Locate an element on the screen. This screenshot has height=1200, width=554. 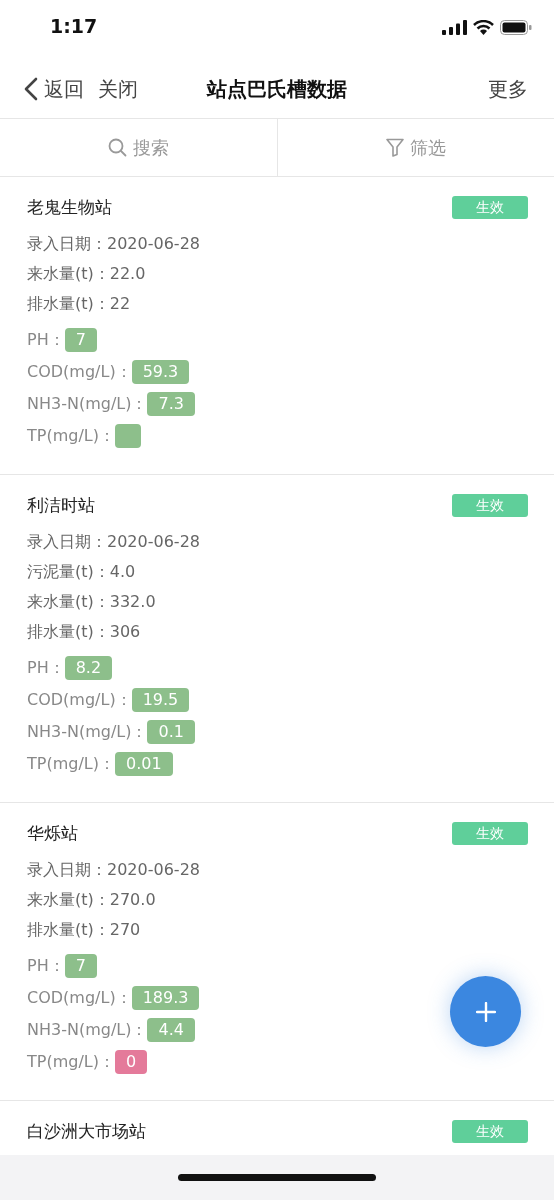
plus-icon is located at coordinates (485, 1011).